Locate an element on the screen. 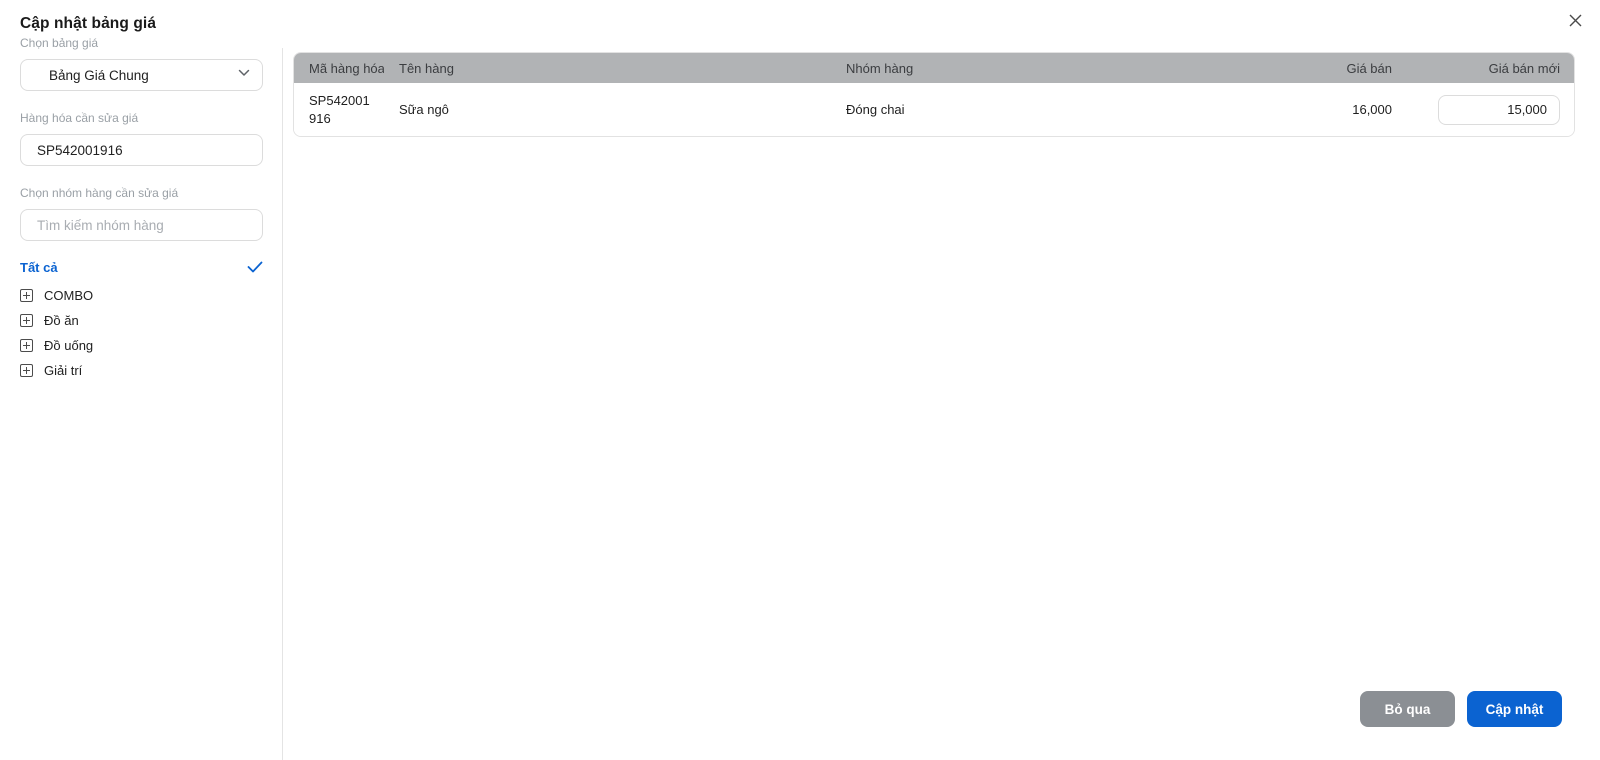 This screenshot has width=1600, height=760. sidebar-divider is located at coordinates (282, 404).